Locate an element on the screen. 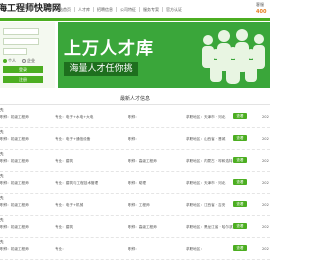 The width and height of the screenshot is (320, 266). list-item: 先 职称：初级工程师 专业： 职称： 求职地区： 查看 202 is located at coordinates (135, 249).